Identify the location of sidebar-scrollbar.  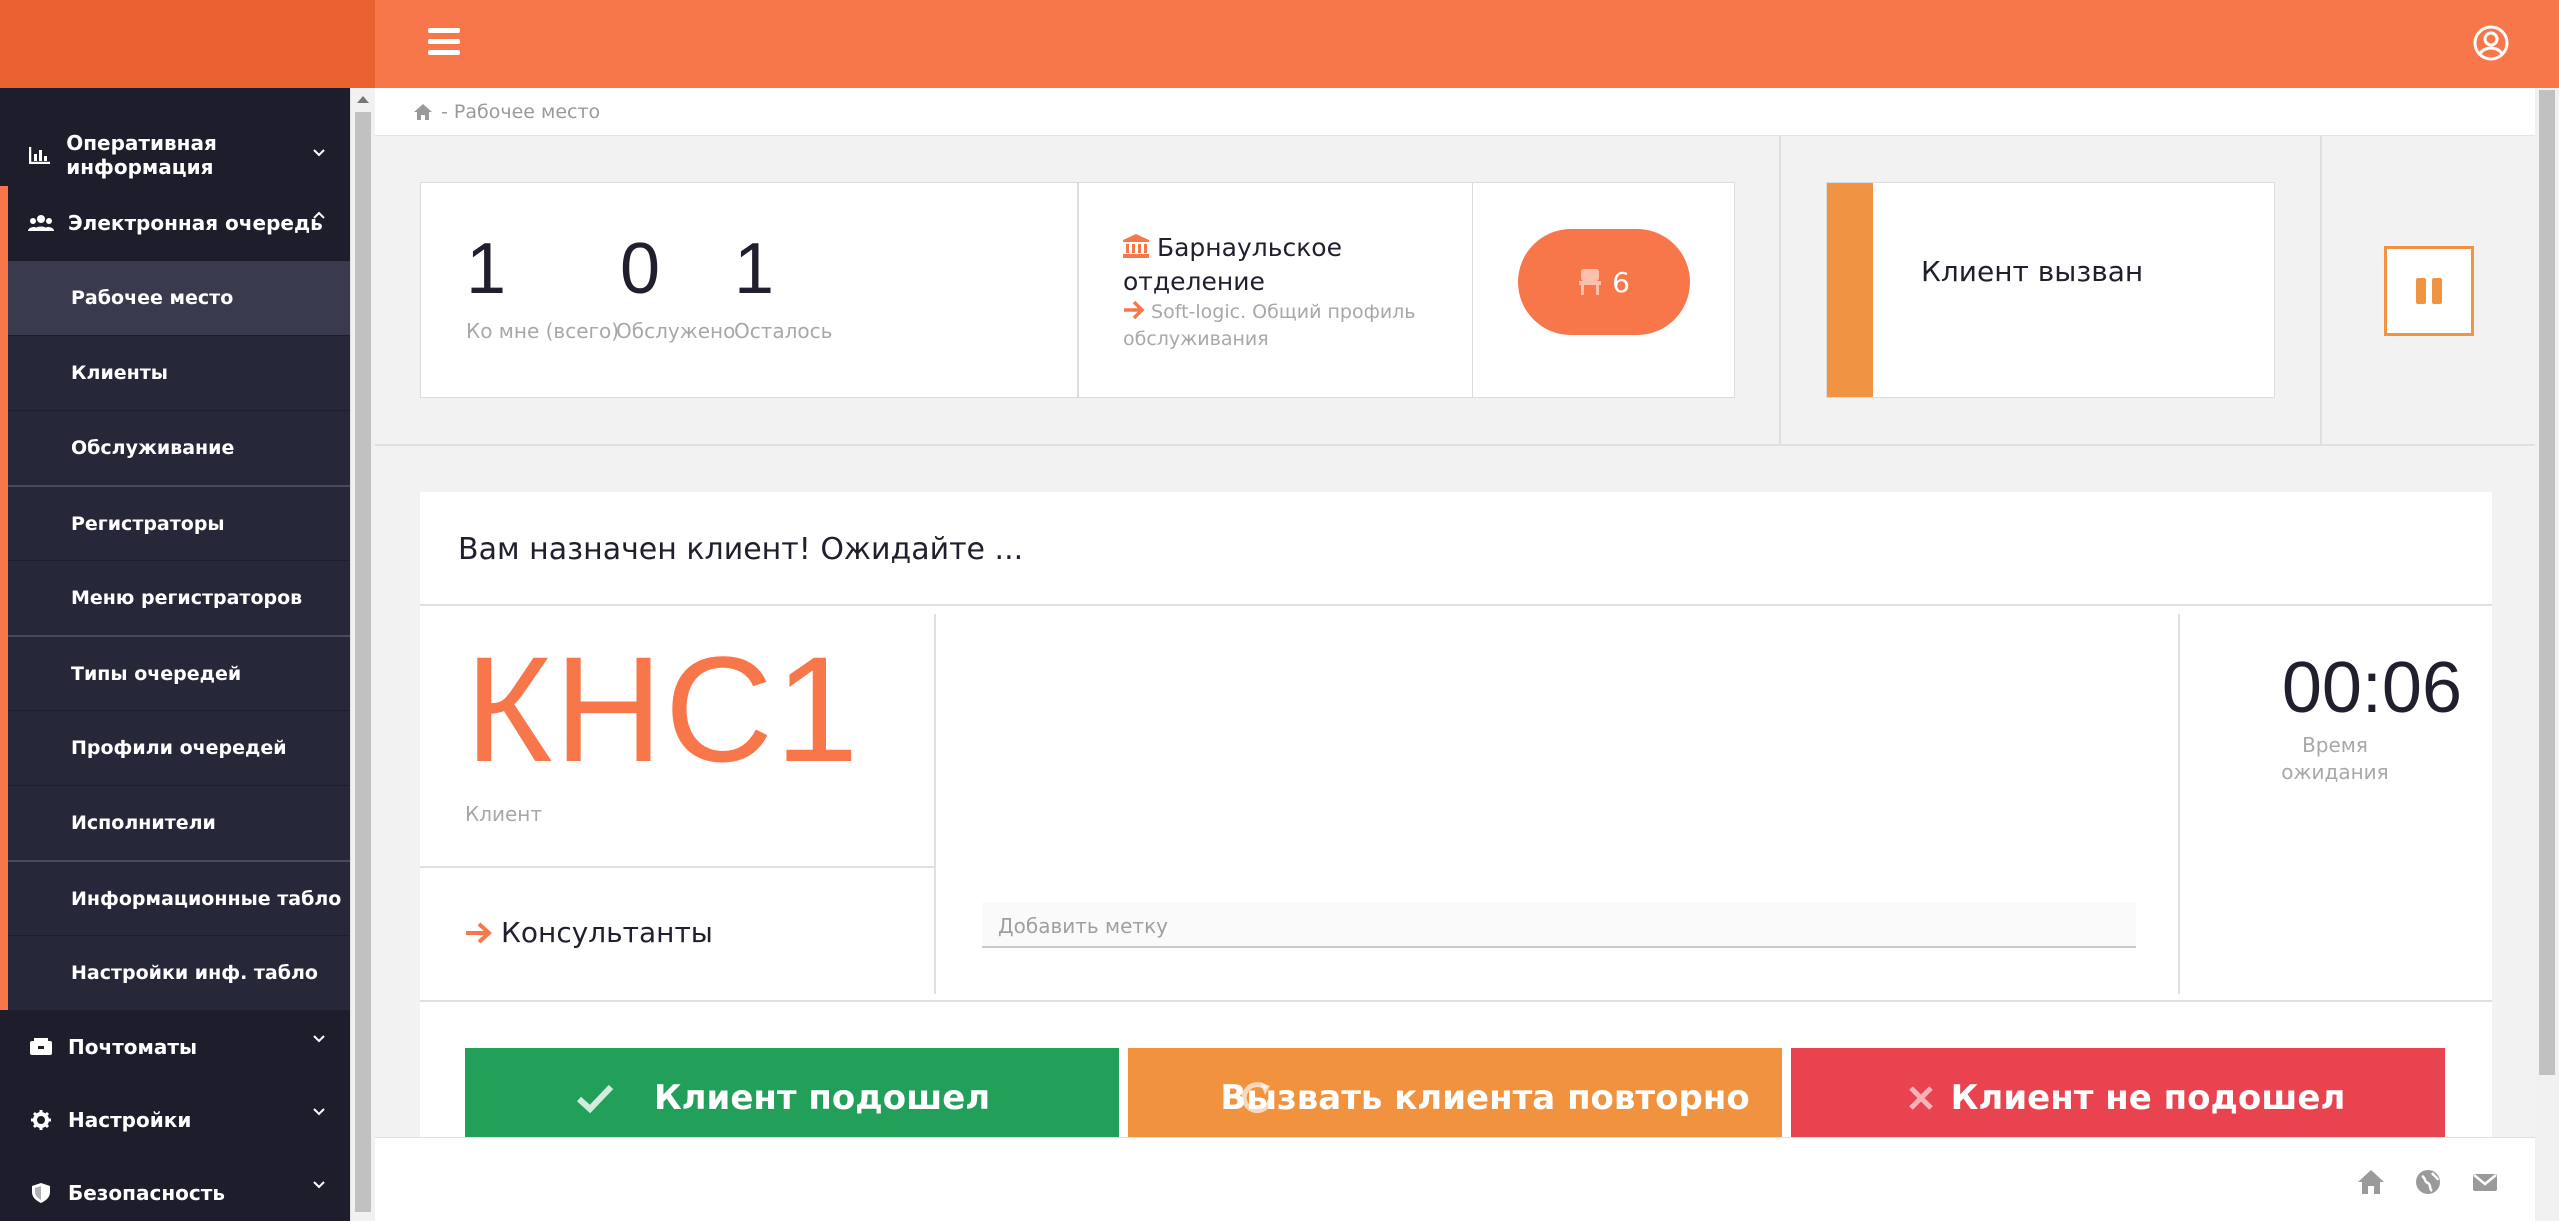
(362, 654).